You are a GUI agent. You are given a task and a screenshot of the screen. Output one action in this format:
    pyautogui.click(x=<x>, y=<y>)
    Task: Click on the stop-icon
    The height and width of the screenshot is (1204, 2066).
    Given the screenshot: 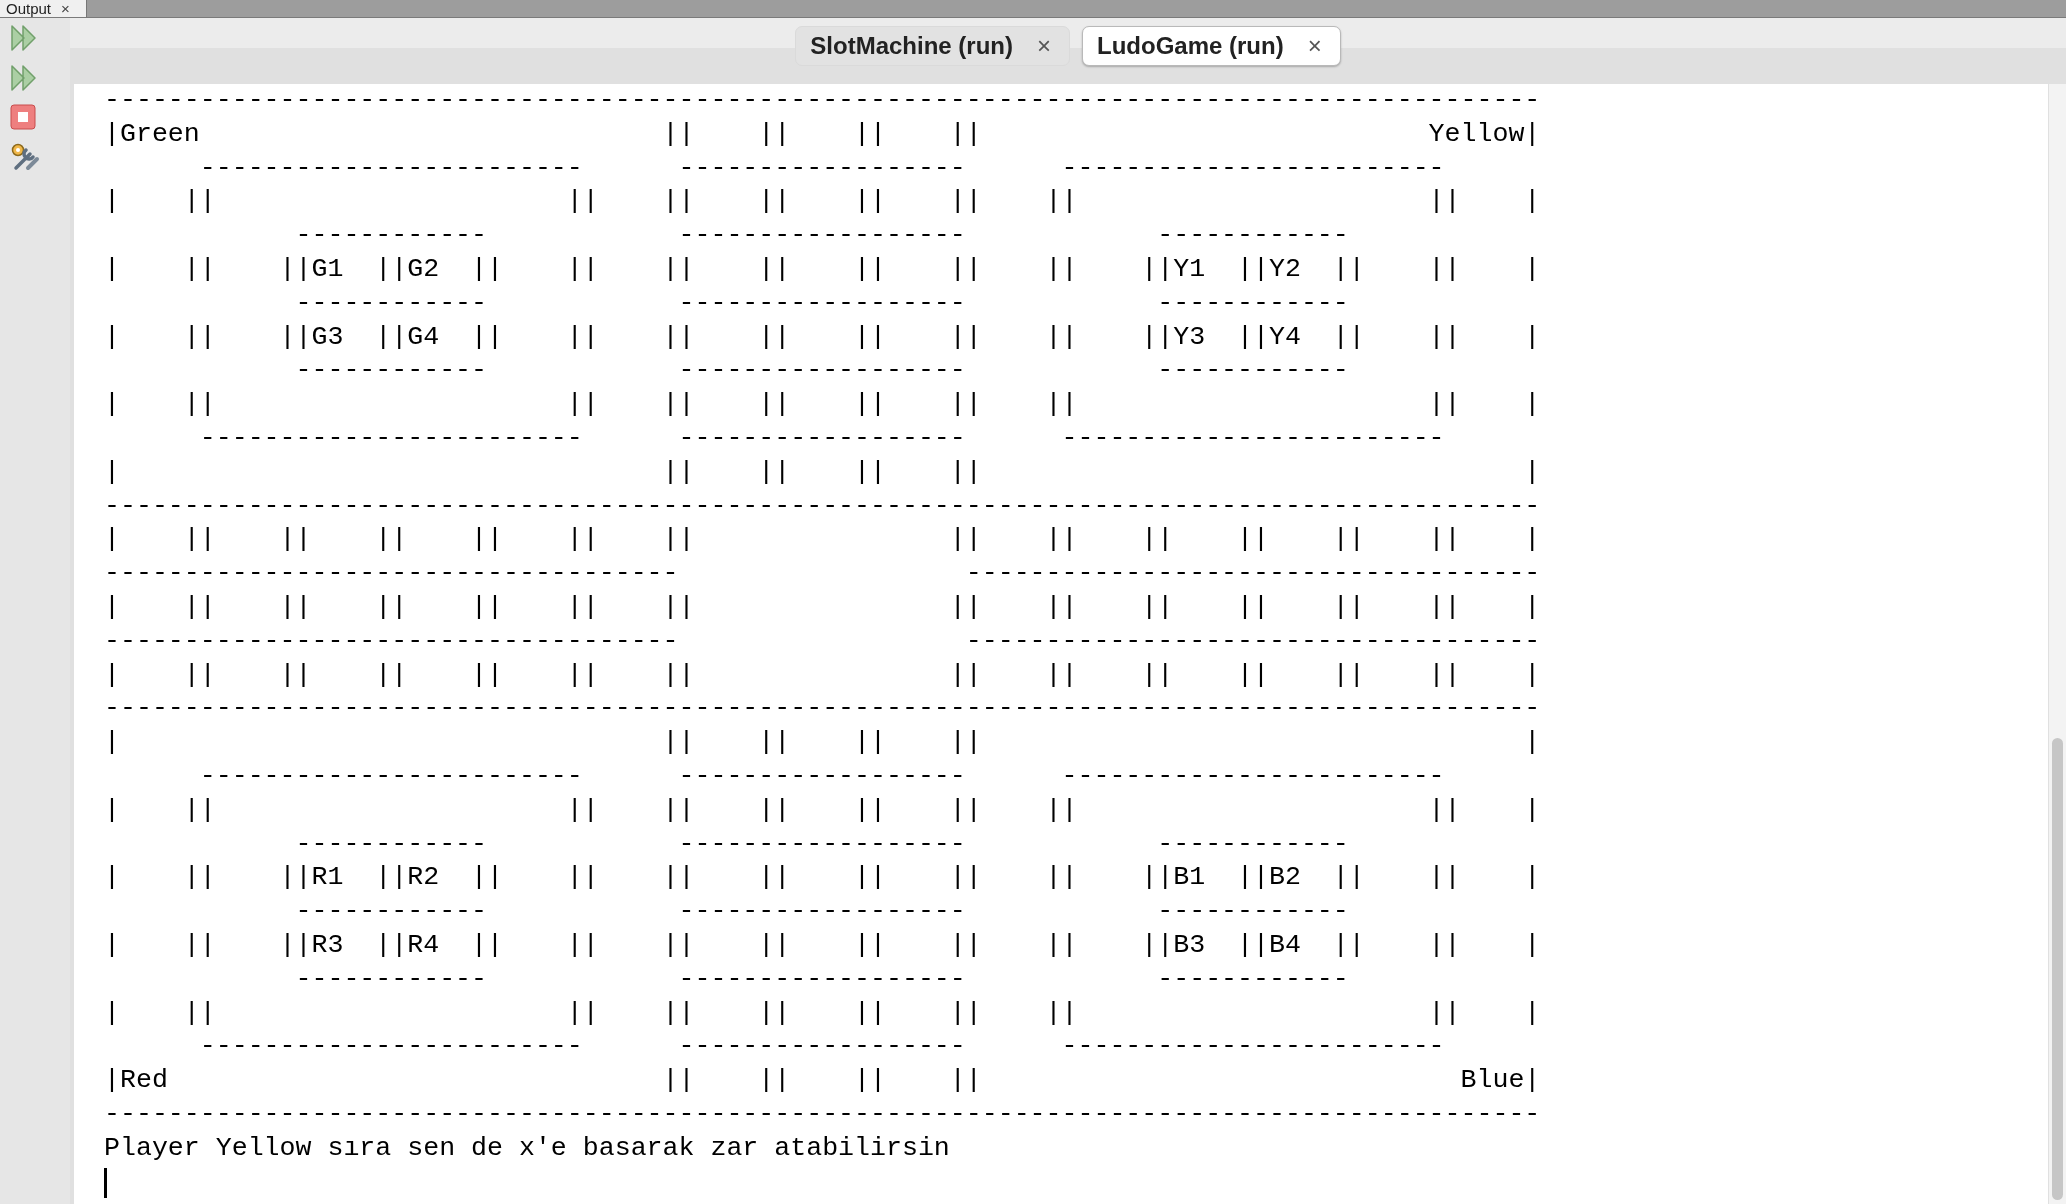 What is the action you would take?
    pyautogui.click(x=23, y=117)
    